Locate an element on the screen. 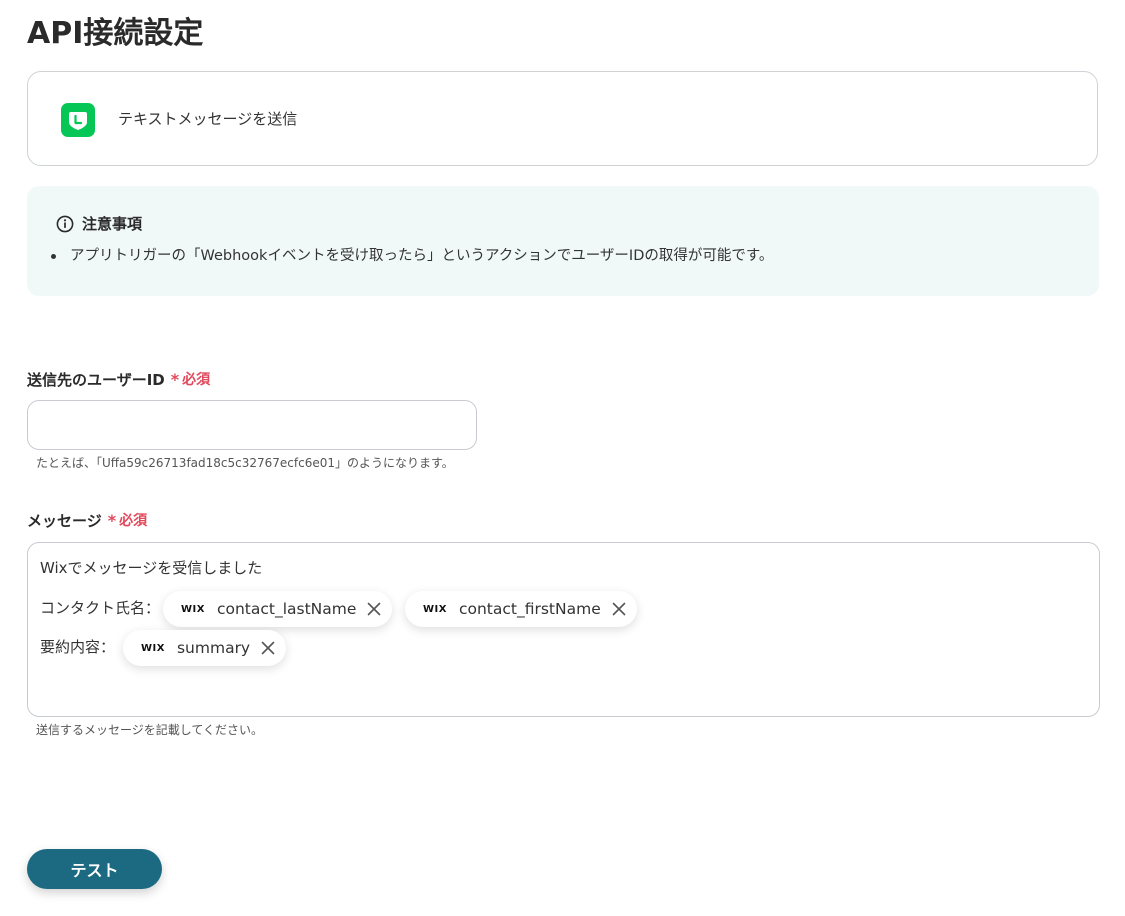  line-app-icon is located at coordinates (78, 120).